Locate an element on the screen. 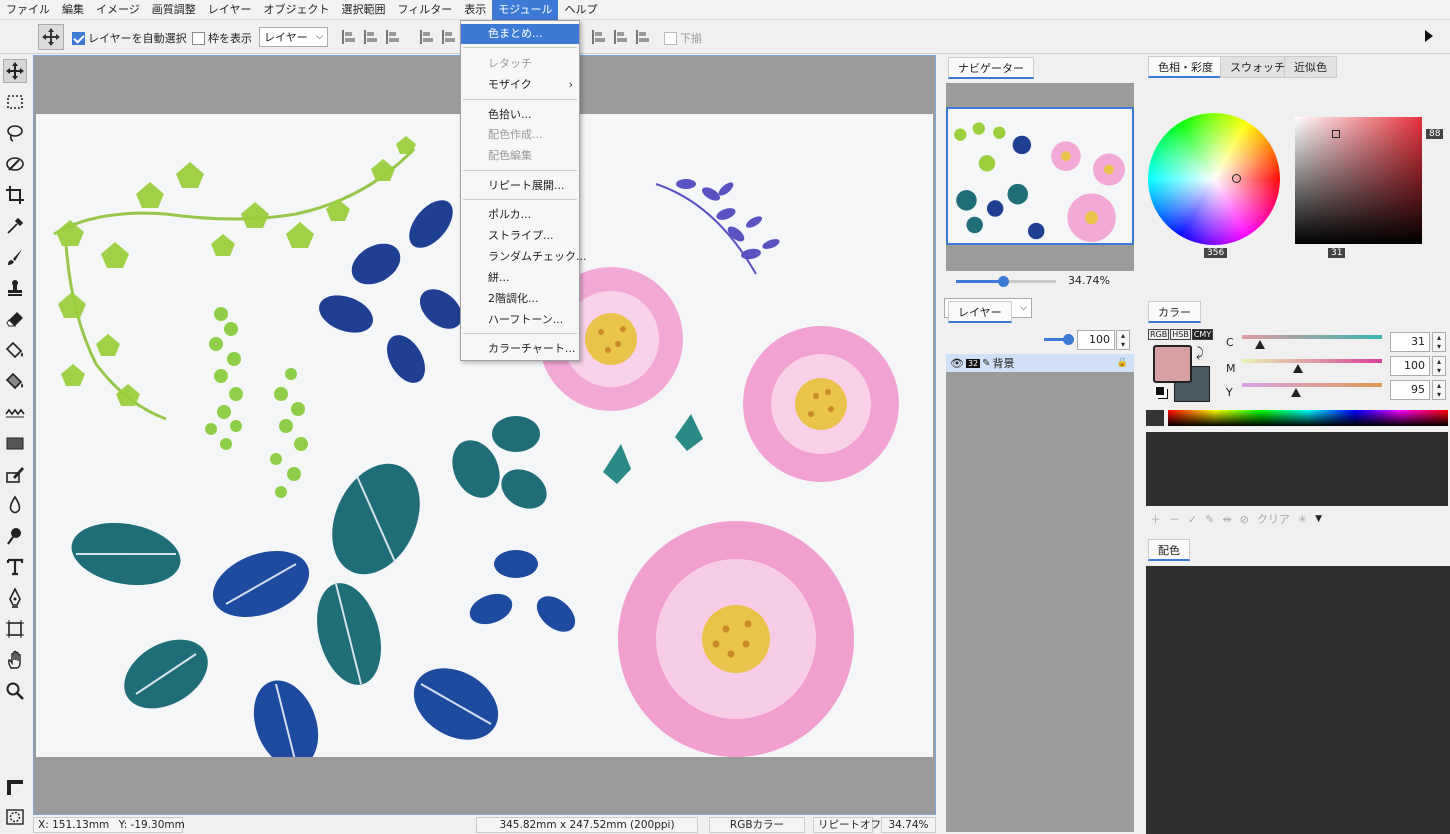  mode-hsb: HSB is located at coordinates (1180, 334).